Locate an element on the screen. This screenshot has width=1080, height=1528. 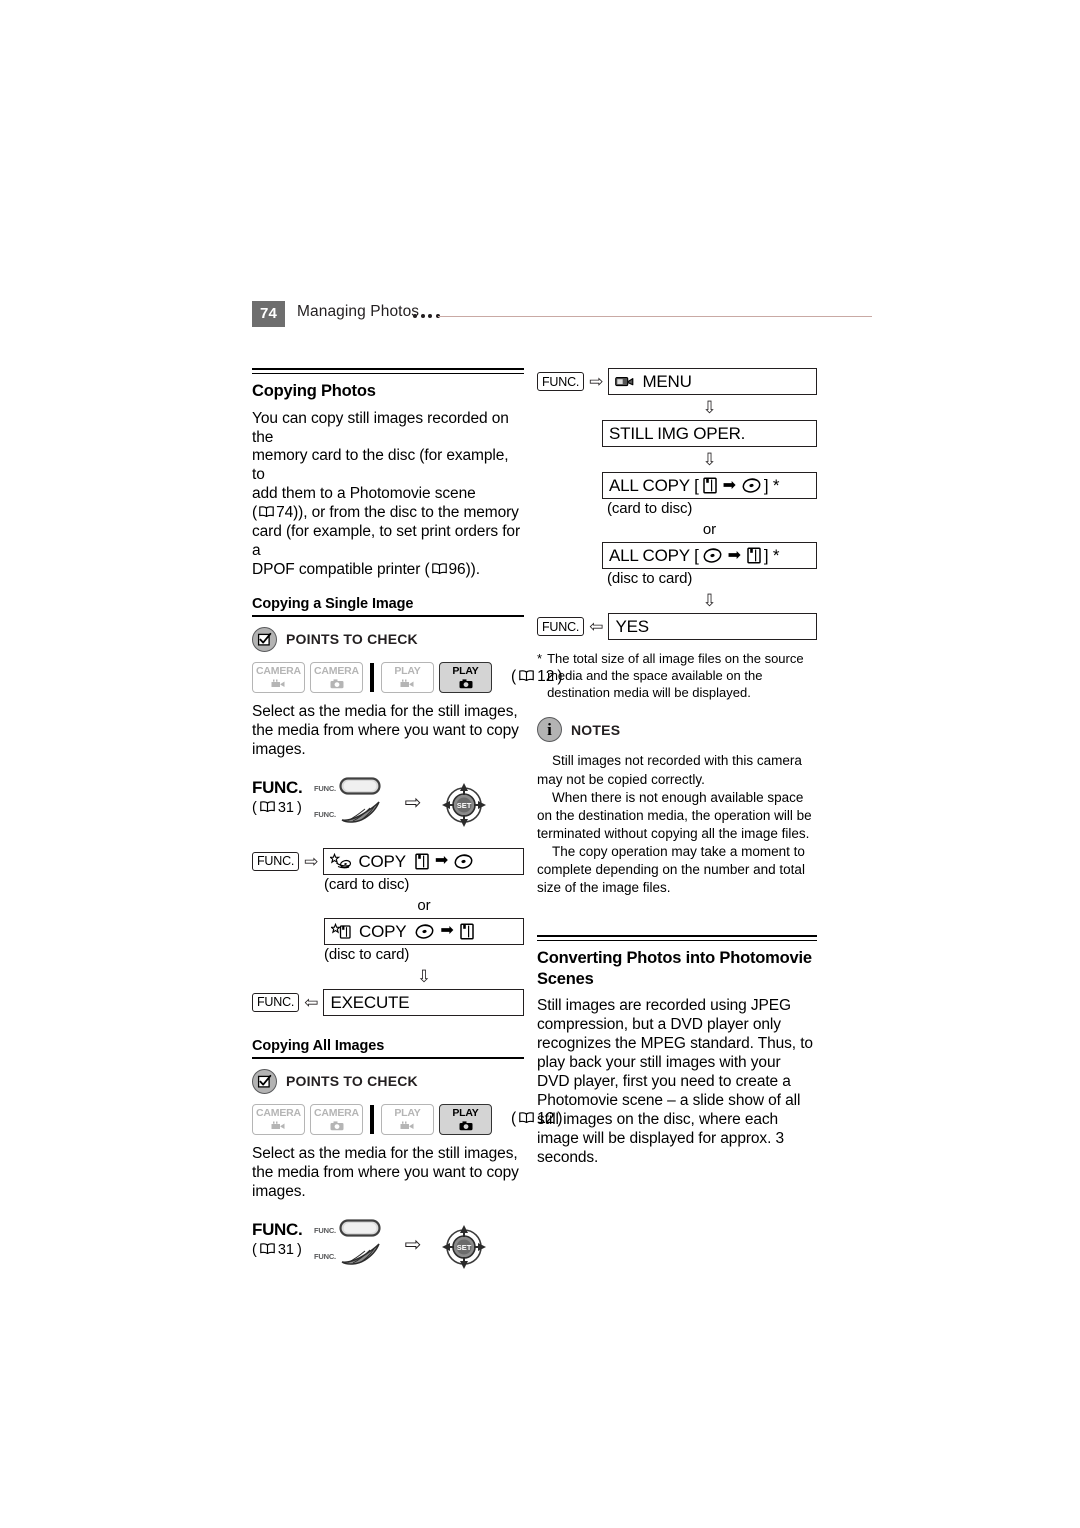
info-circle-icon: i is located at coordinates (549, 730).